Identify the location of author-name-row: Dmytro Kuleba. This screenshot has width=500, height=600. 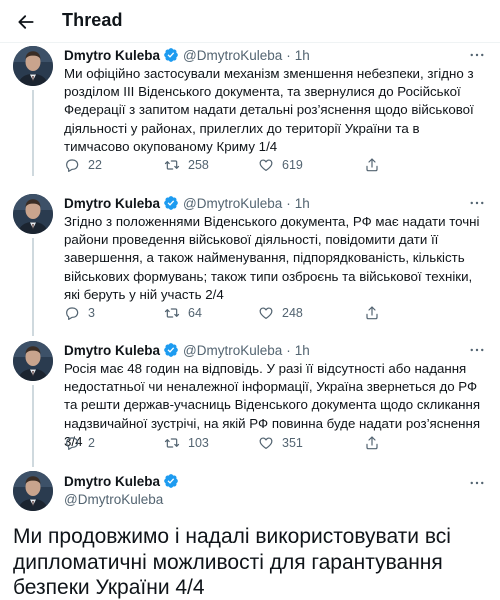
(123, 481).